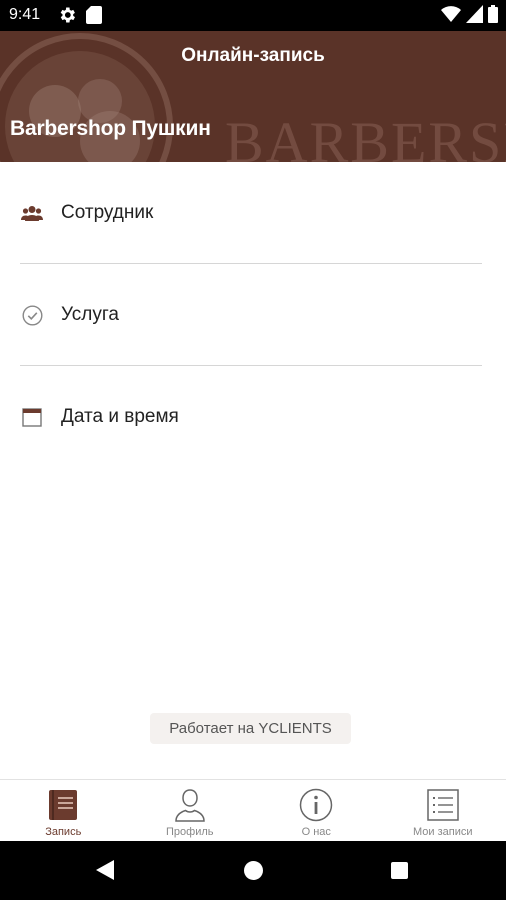 Image resolution: width=506 pixels, height=900 pixels. I want to click on nav-label: Запись, so click(63, 832).